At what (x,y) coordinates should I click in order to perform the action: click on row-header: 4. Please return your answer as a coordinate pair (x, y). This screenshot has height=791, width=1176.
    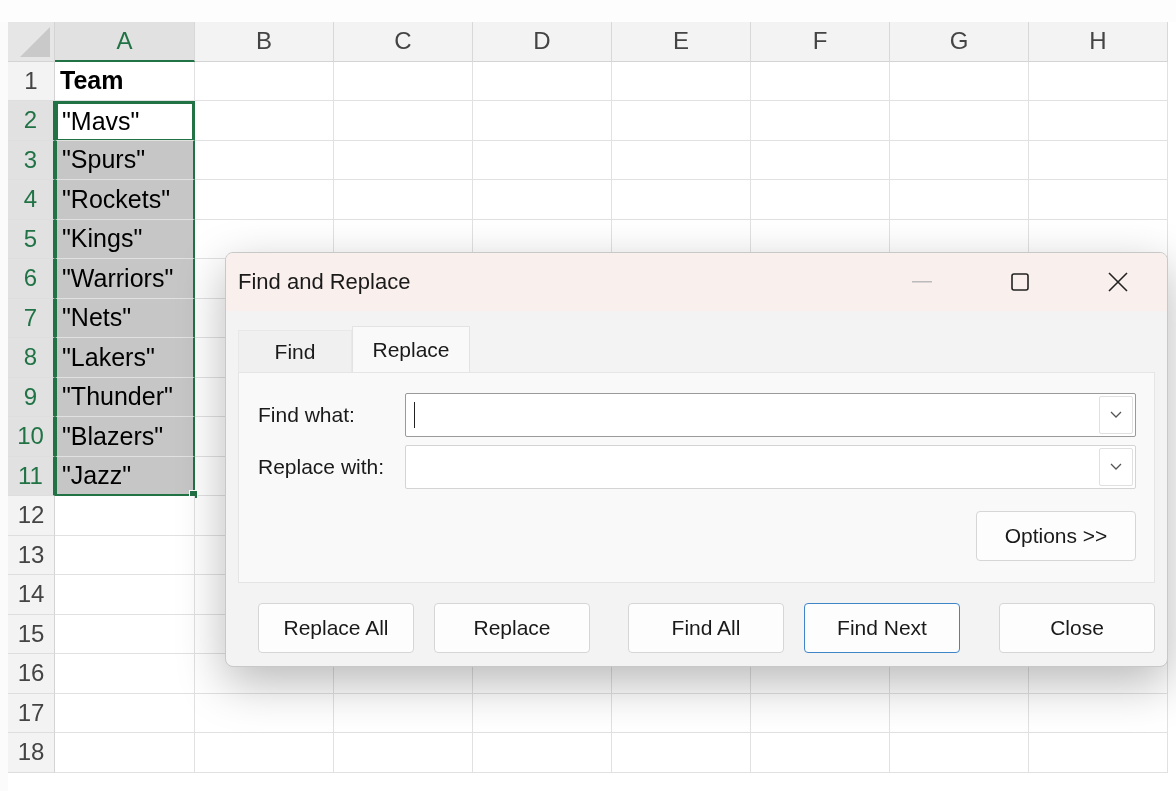
    Looking at the image, I should click on (31, 200).